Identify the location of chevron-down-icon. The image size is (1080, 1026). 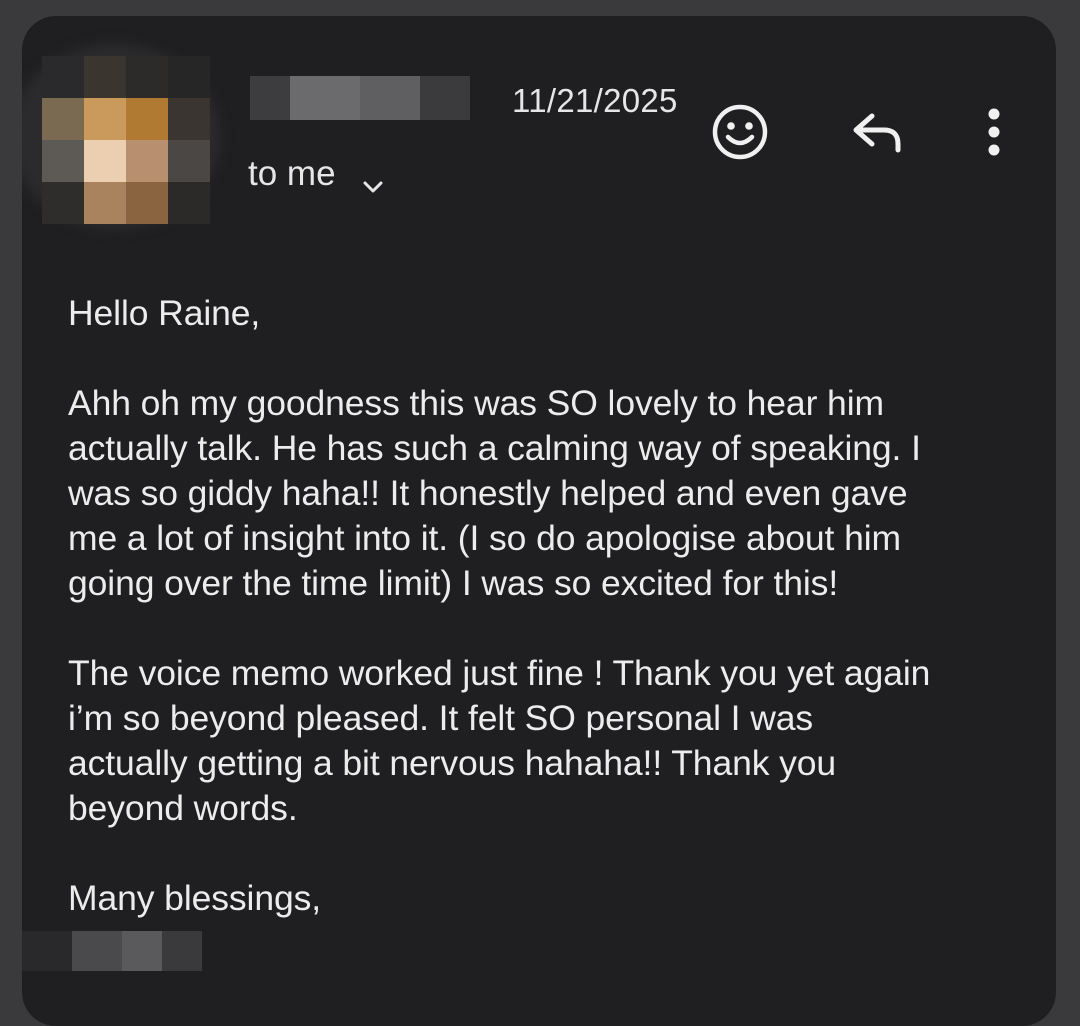
(372, 178).